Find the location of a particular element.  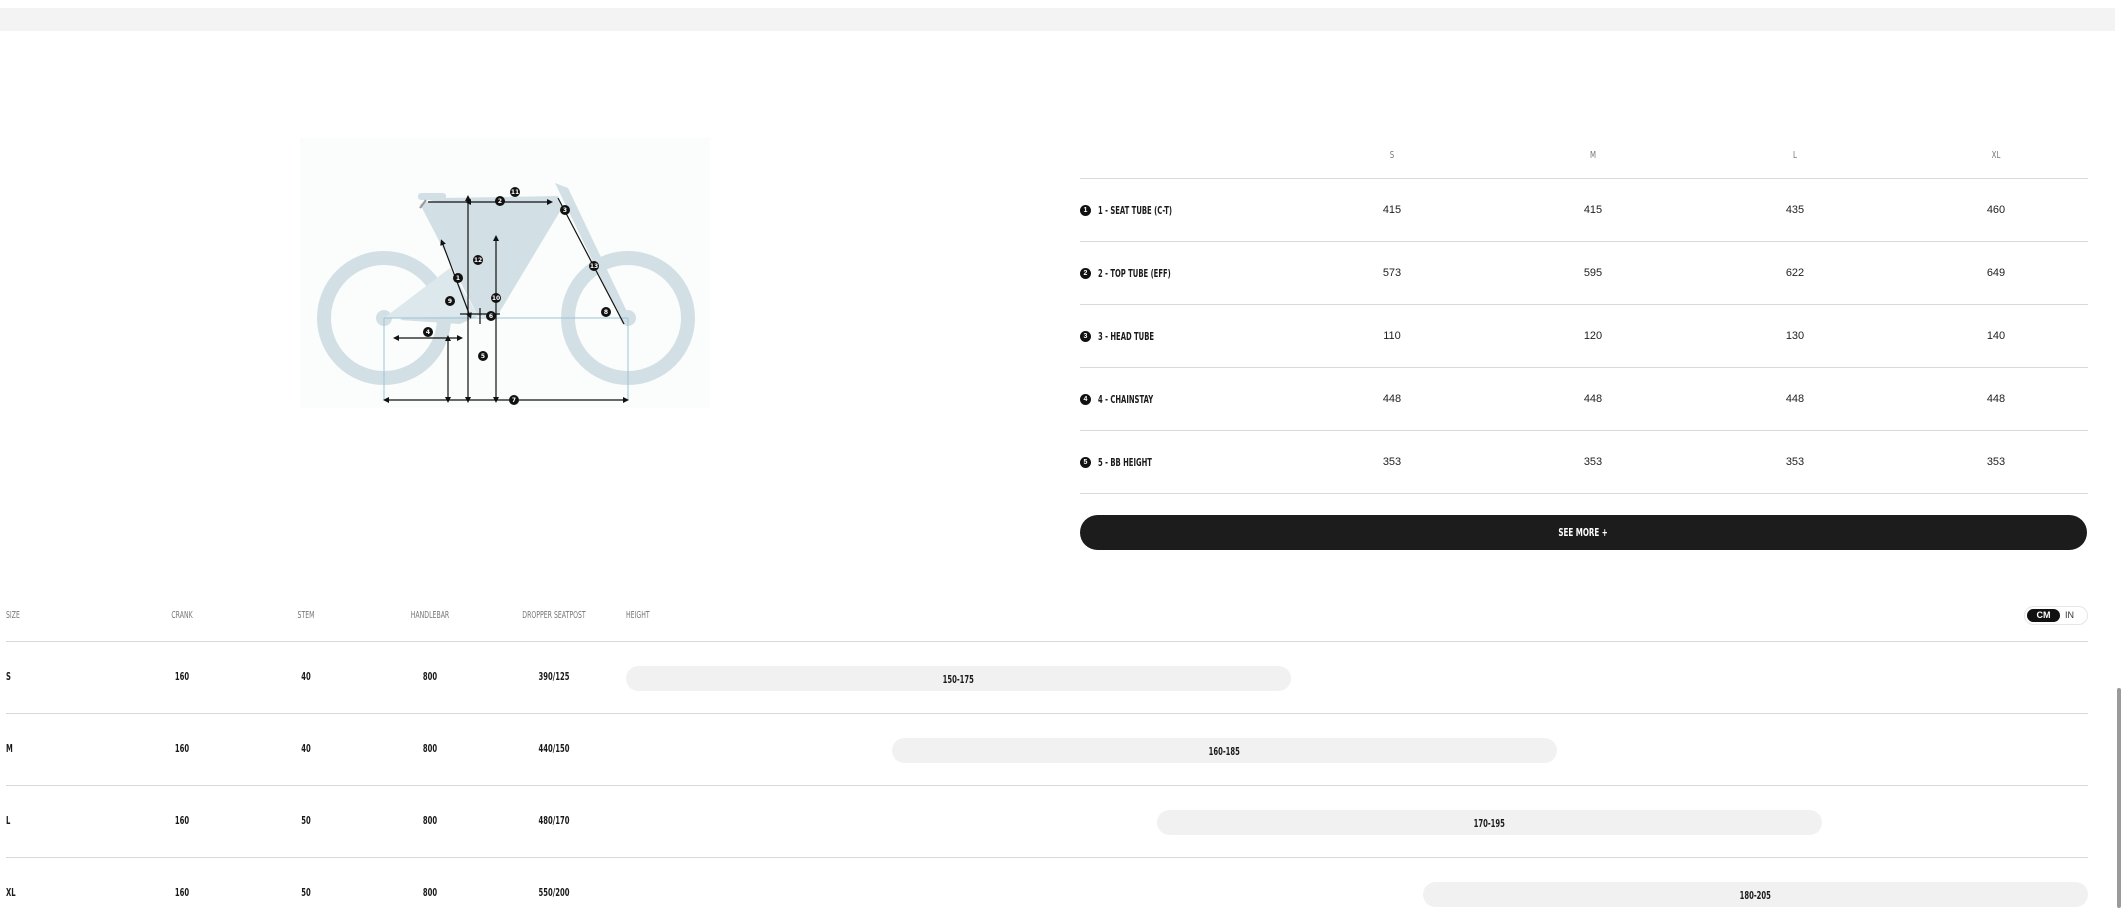

geo-size-header-l: L is located at coordinates (1795, 155).